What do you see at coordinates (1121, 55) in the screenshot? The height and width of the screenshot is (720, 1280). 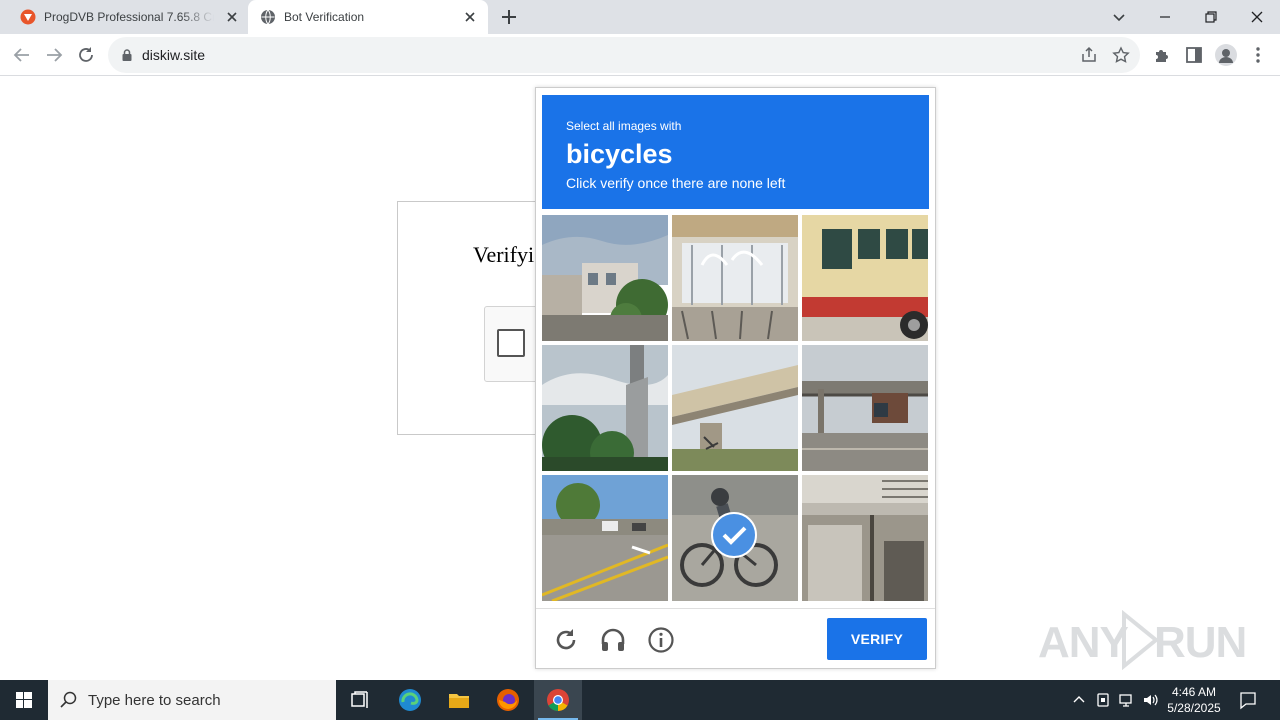 I see `bookmark-star-icon` at bounding box center [1121, 55].